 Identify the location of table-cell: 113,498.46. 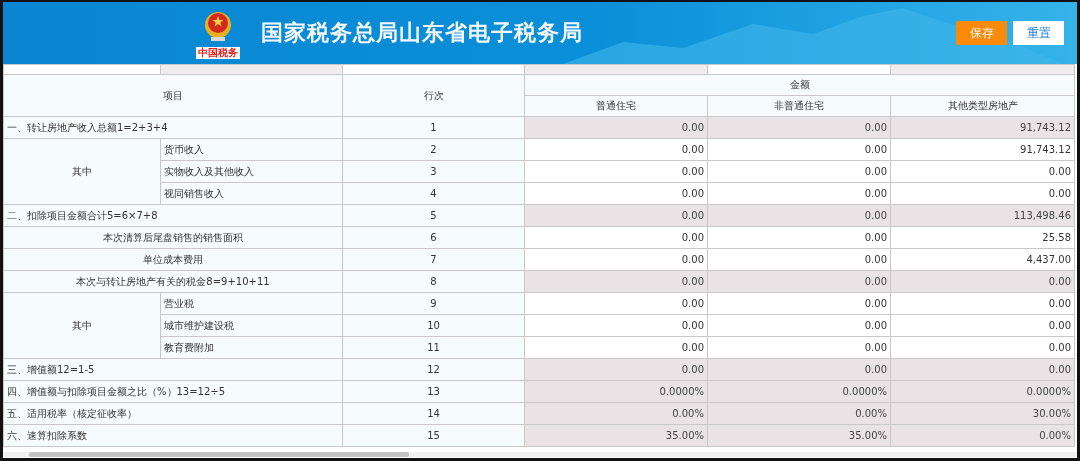
(982, 215).